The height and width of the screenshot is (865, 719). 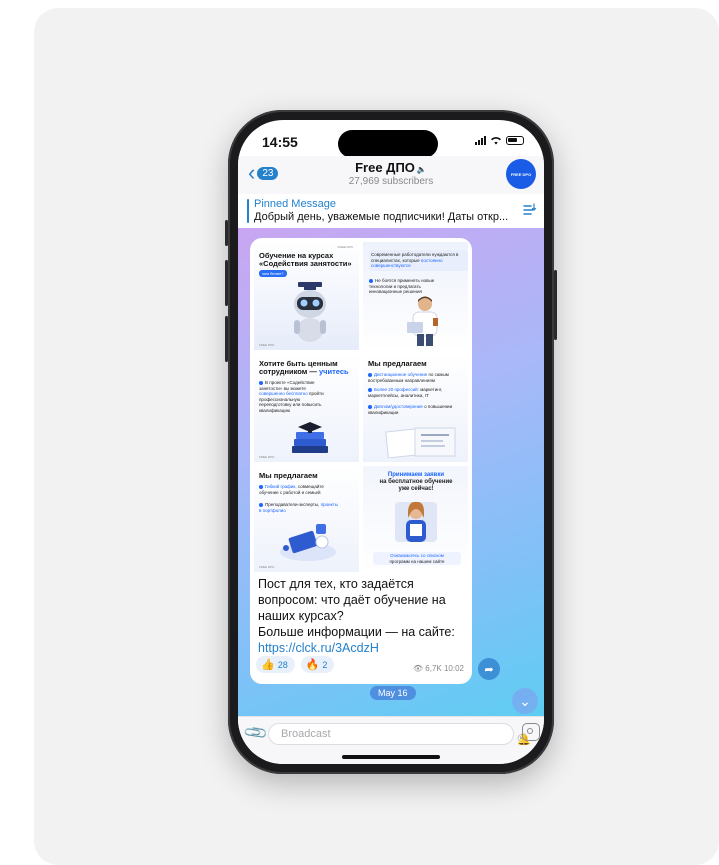 I want to click on reactions: 👍 28 🔥 2, so click(x=295, y=664).